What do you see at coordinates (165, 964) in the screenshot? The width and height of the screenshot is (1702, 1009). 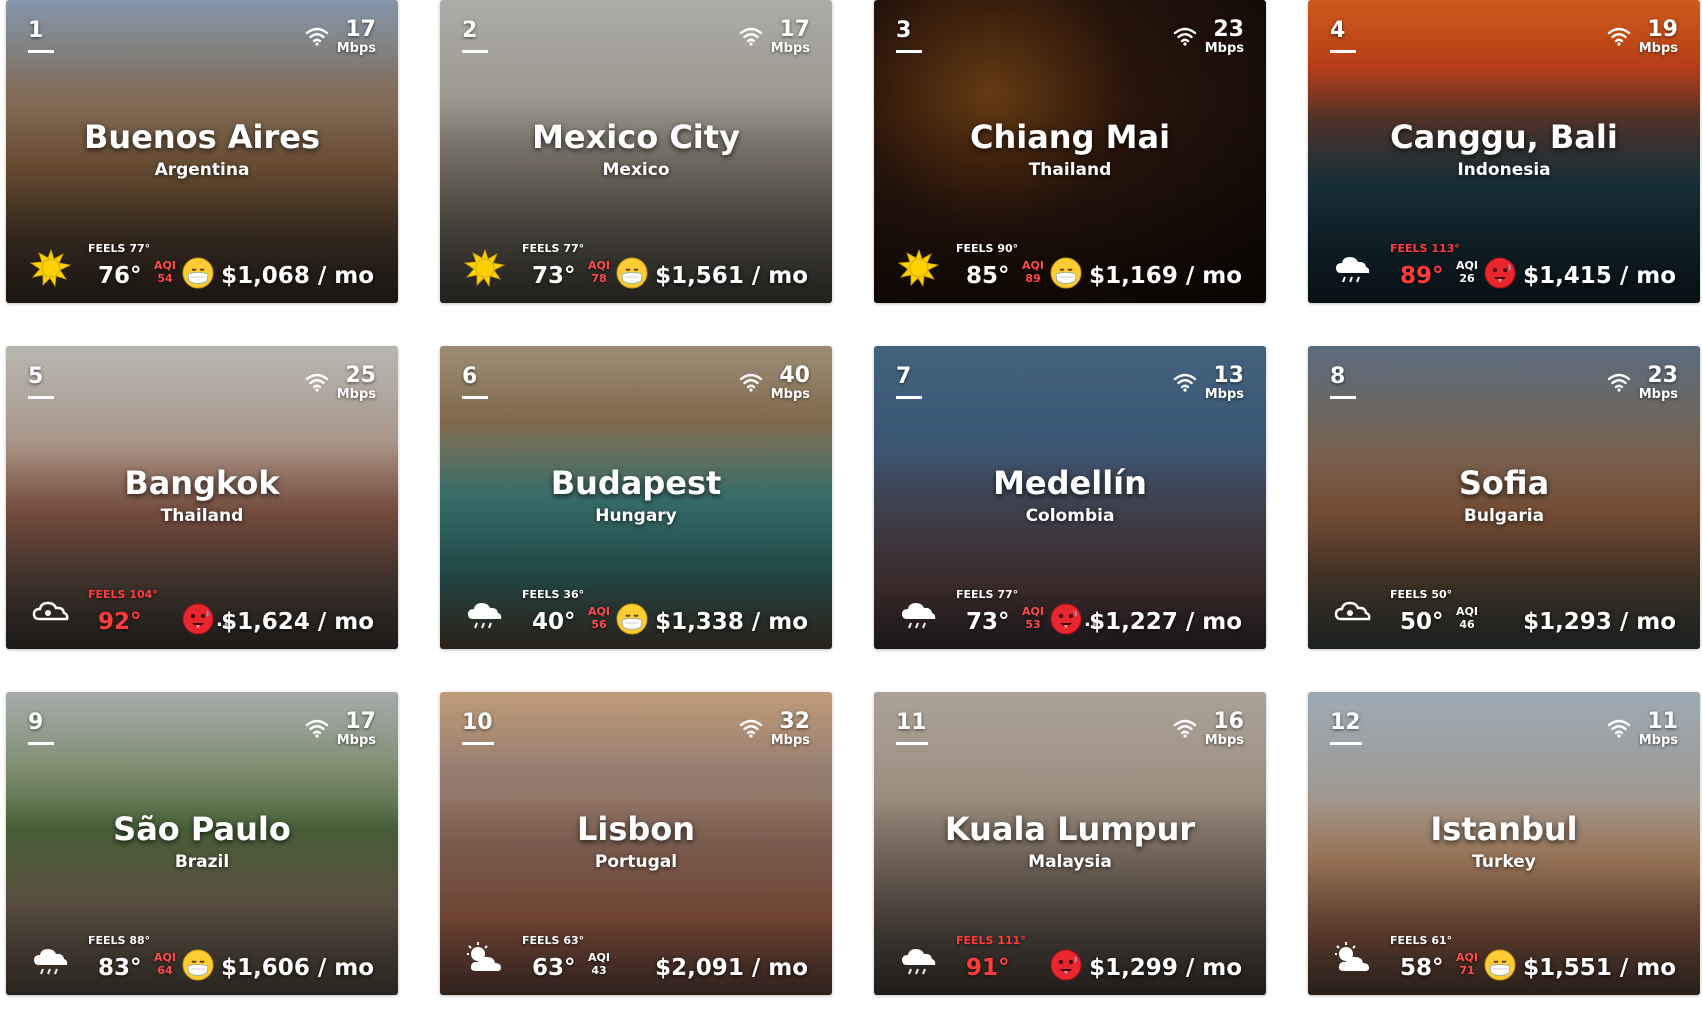 I see `air-quality: AQI 64` at bounding box center [165, 964].